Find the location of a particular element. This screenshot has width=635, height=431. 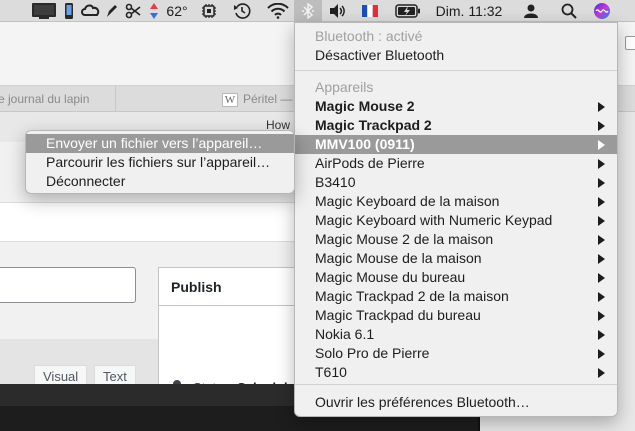

device-name: Magic Mouse 2 de la maison is located at coordinates (404, 239).